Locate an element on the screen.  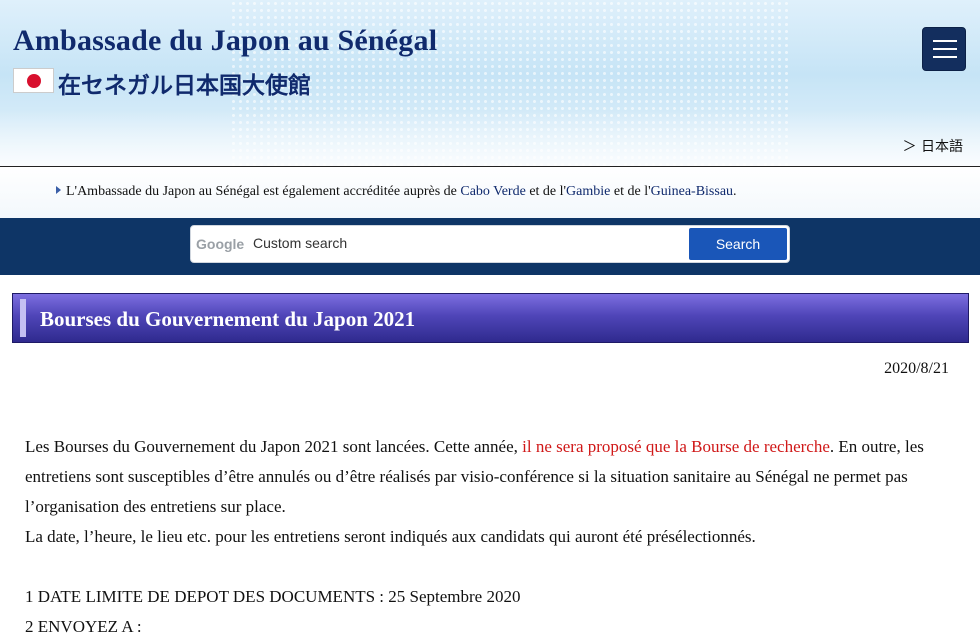
site-subtitle: 在セネガル日本国大使館 is located at coordinates (184, 83).